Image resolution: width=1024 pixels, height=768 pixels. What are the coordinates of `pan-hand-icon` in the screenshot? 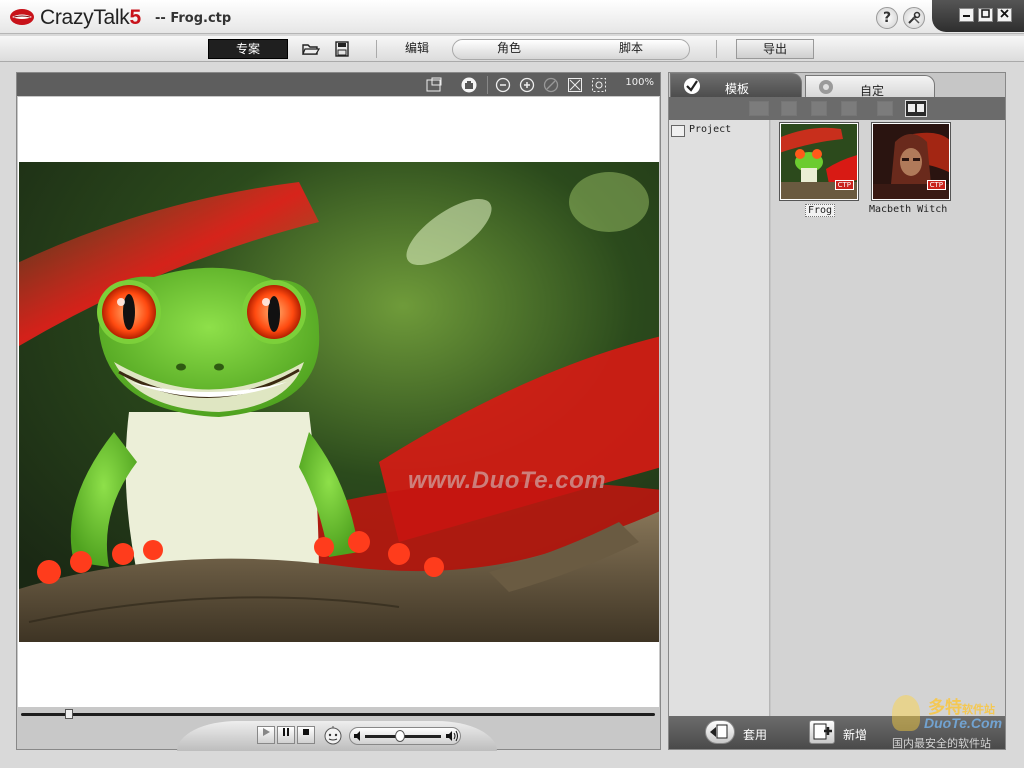 It's located at (469, 85).